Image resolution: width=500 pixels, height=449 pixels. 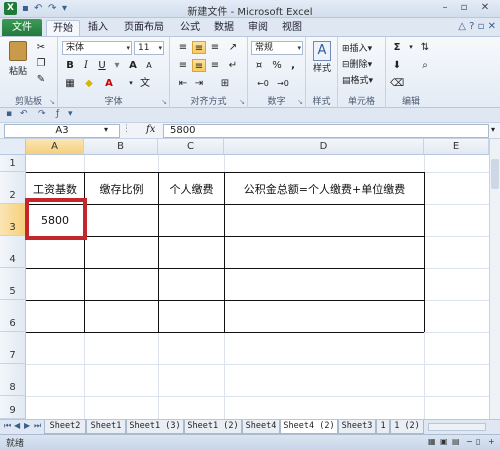 What do you see at coordinates (477, 26) in the screenshot?
I see `help-icon: △ ? ▫ ✕` at bounding box center [477, 26].